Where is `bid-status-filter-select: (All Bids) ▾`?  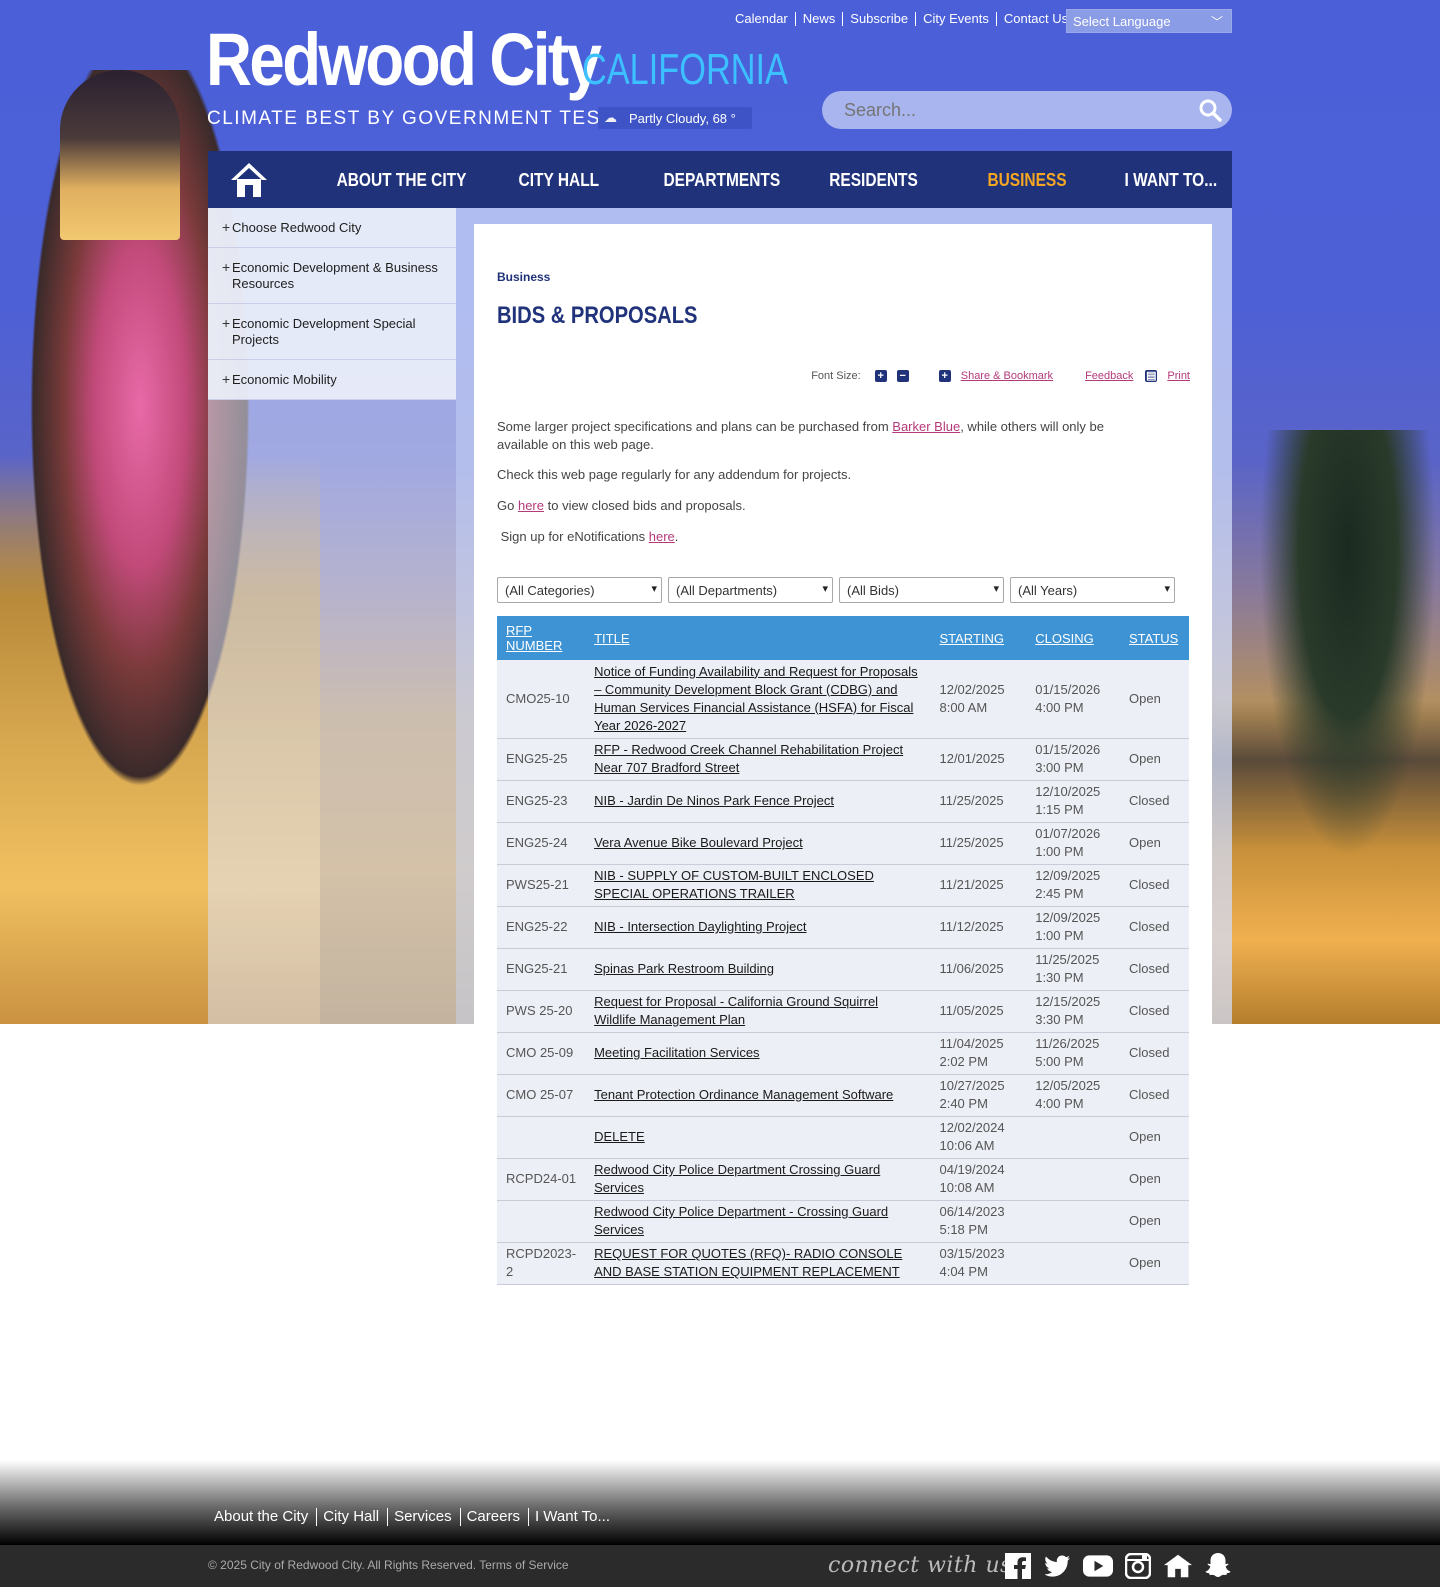 bid-status-filter-select: (All Bids) ▾ is located at coordinates (921, 590).